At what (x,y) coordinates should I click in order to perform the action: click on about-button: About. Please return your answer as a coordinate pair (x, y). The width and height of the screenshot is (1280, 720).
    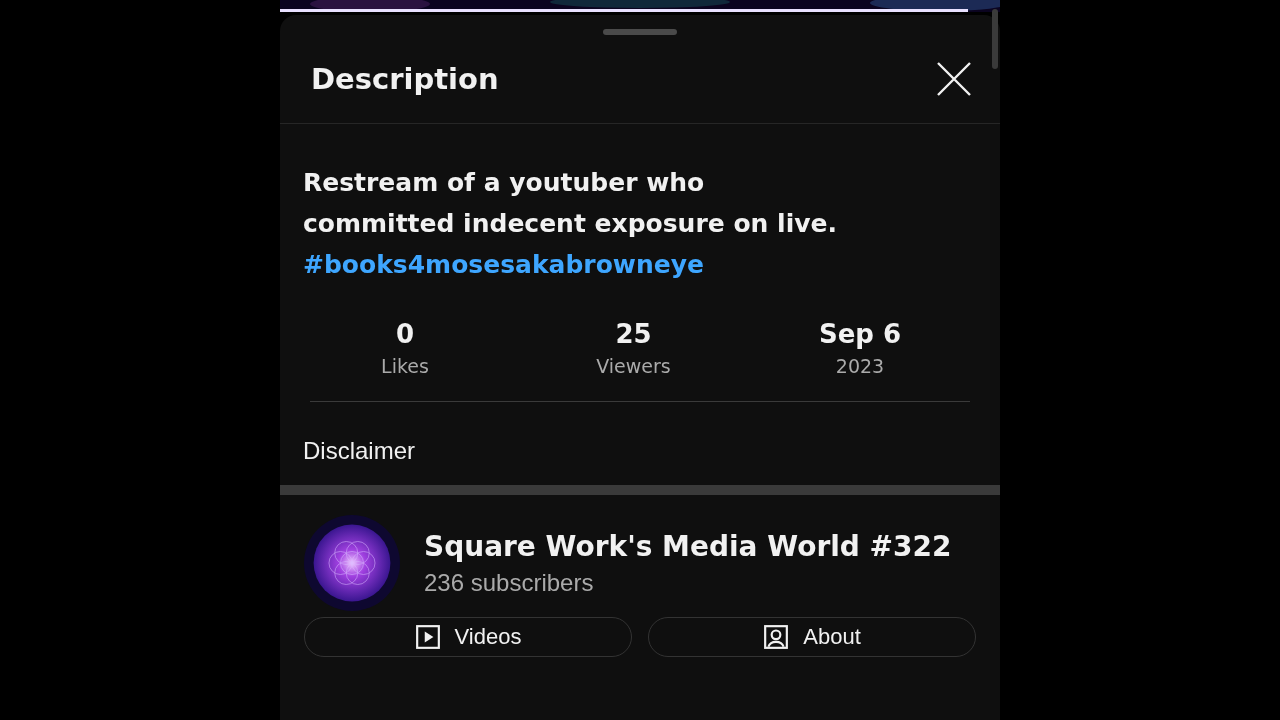
    Looking at the image, I should click on (812, 637).